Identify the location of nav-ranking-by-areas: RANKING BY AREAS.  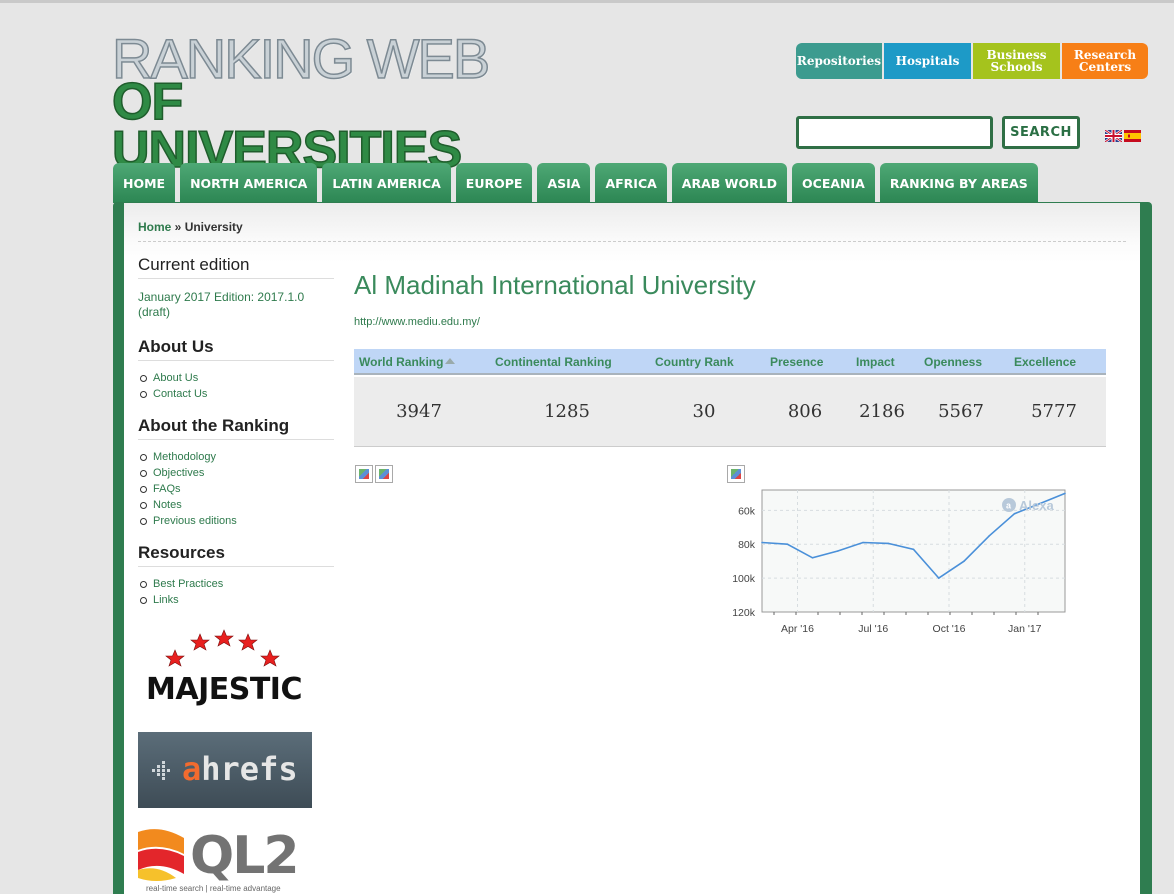
(958, 183).